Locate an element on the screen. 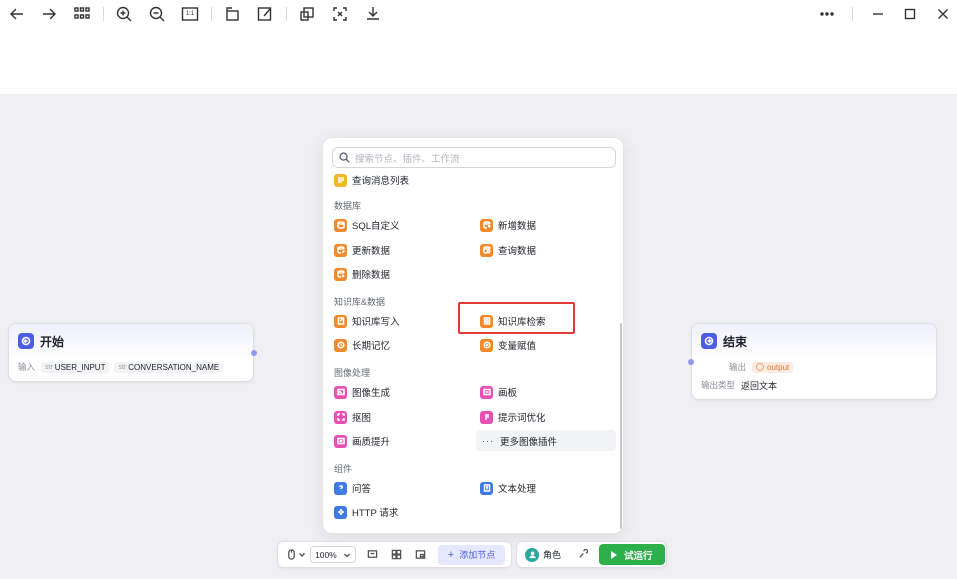 The height and width of the screenshot is (579, 957). panel-scrollbar is located at coordinates (621, 426).